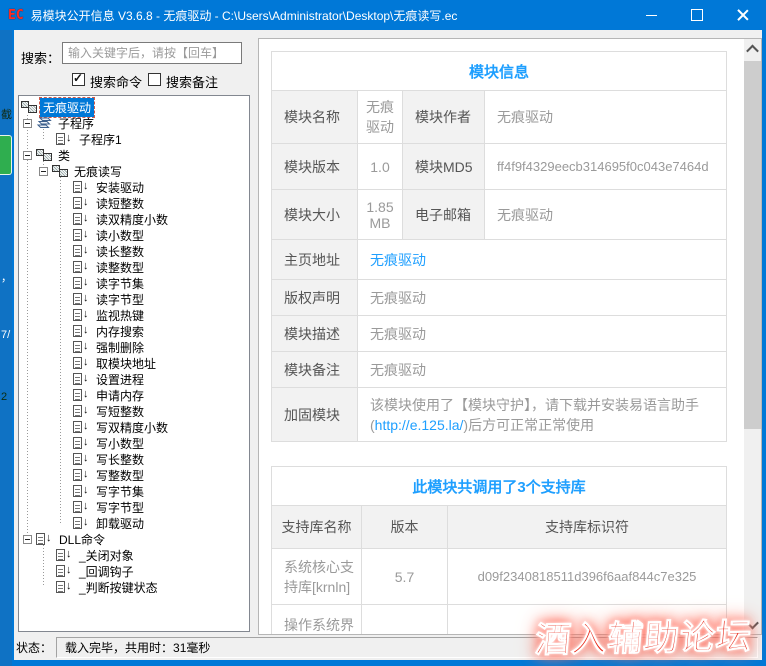 Image resolution: width=766 pixels, height=666 pixels. Describe the element at coordinates (6, 335) in the screenshot. I see `desktop-icon-text-fragment: 7/` at that location.